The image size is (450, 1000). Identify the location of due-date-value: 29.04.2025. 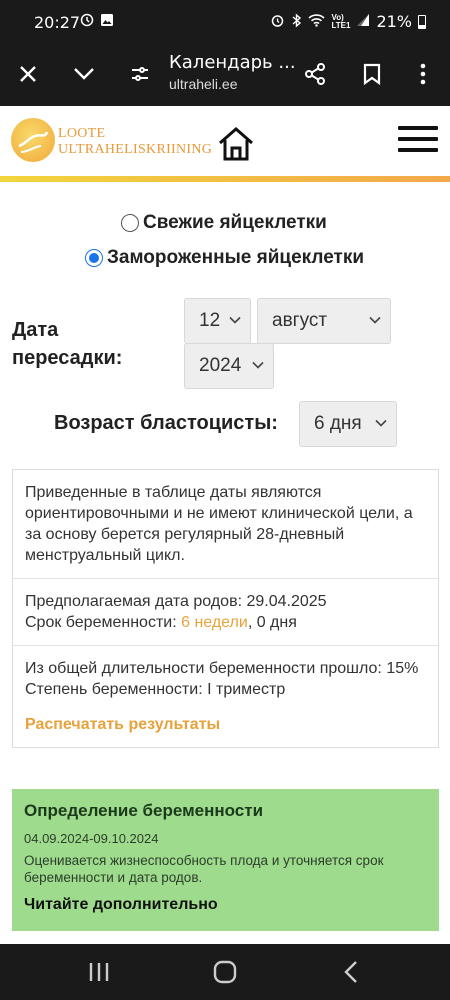
(286, 601).